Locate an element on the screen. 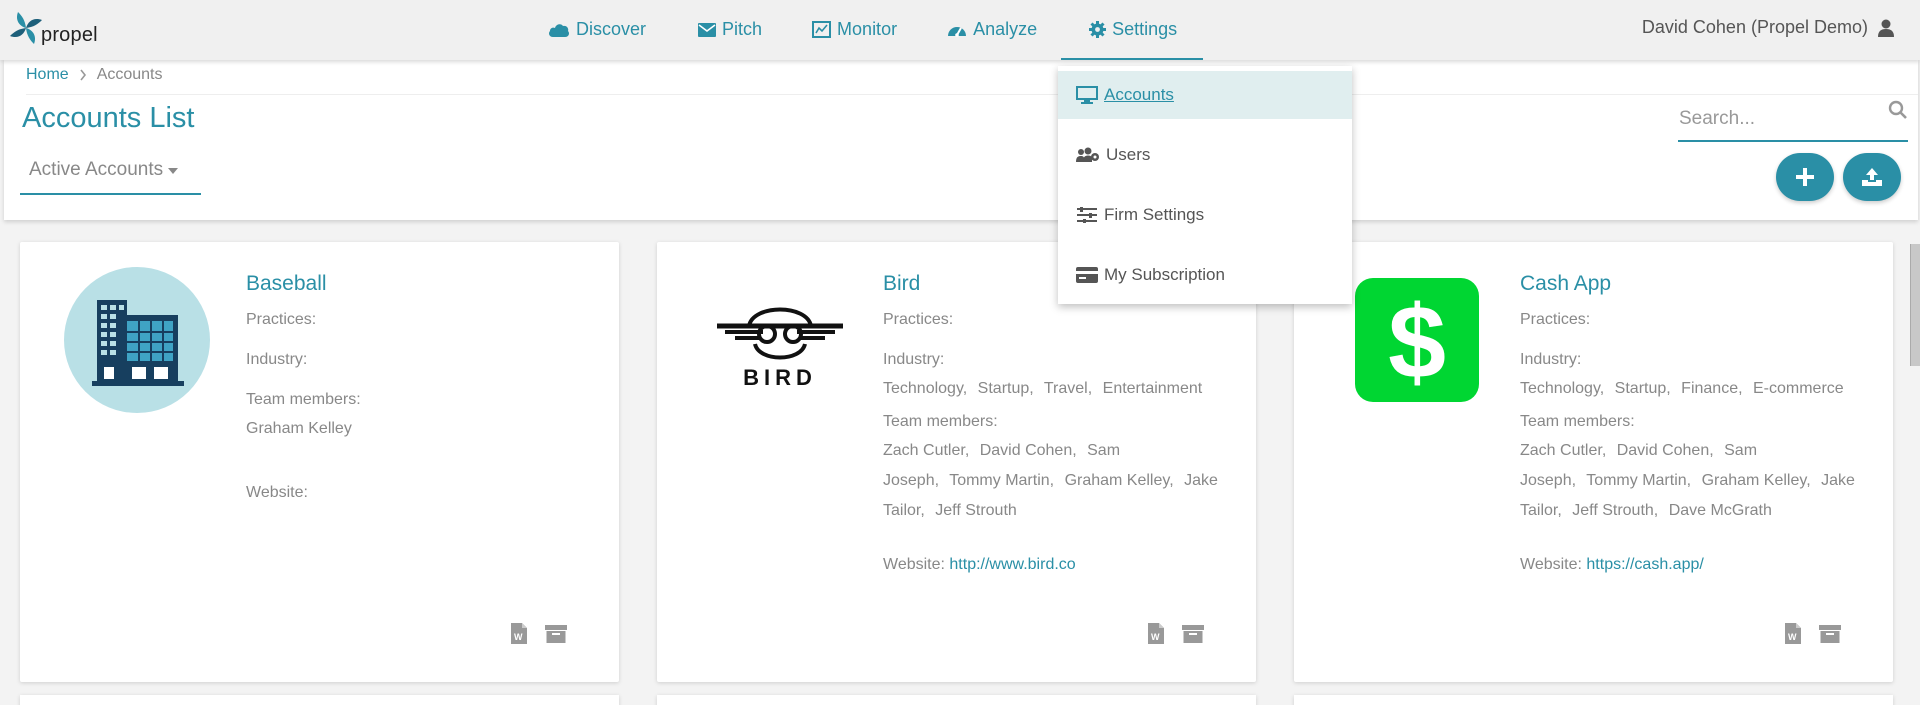 This screenshot has height=705, width=1920. website-row: Website: is located at coordinates (416, 493).